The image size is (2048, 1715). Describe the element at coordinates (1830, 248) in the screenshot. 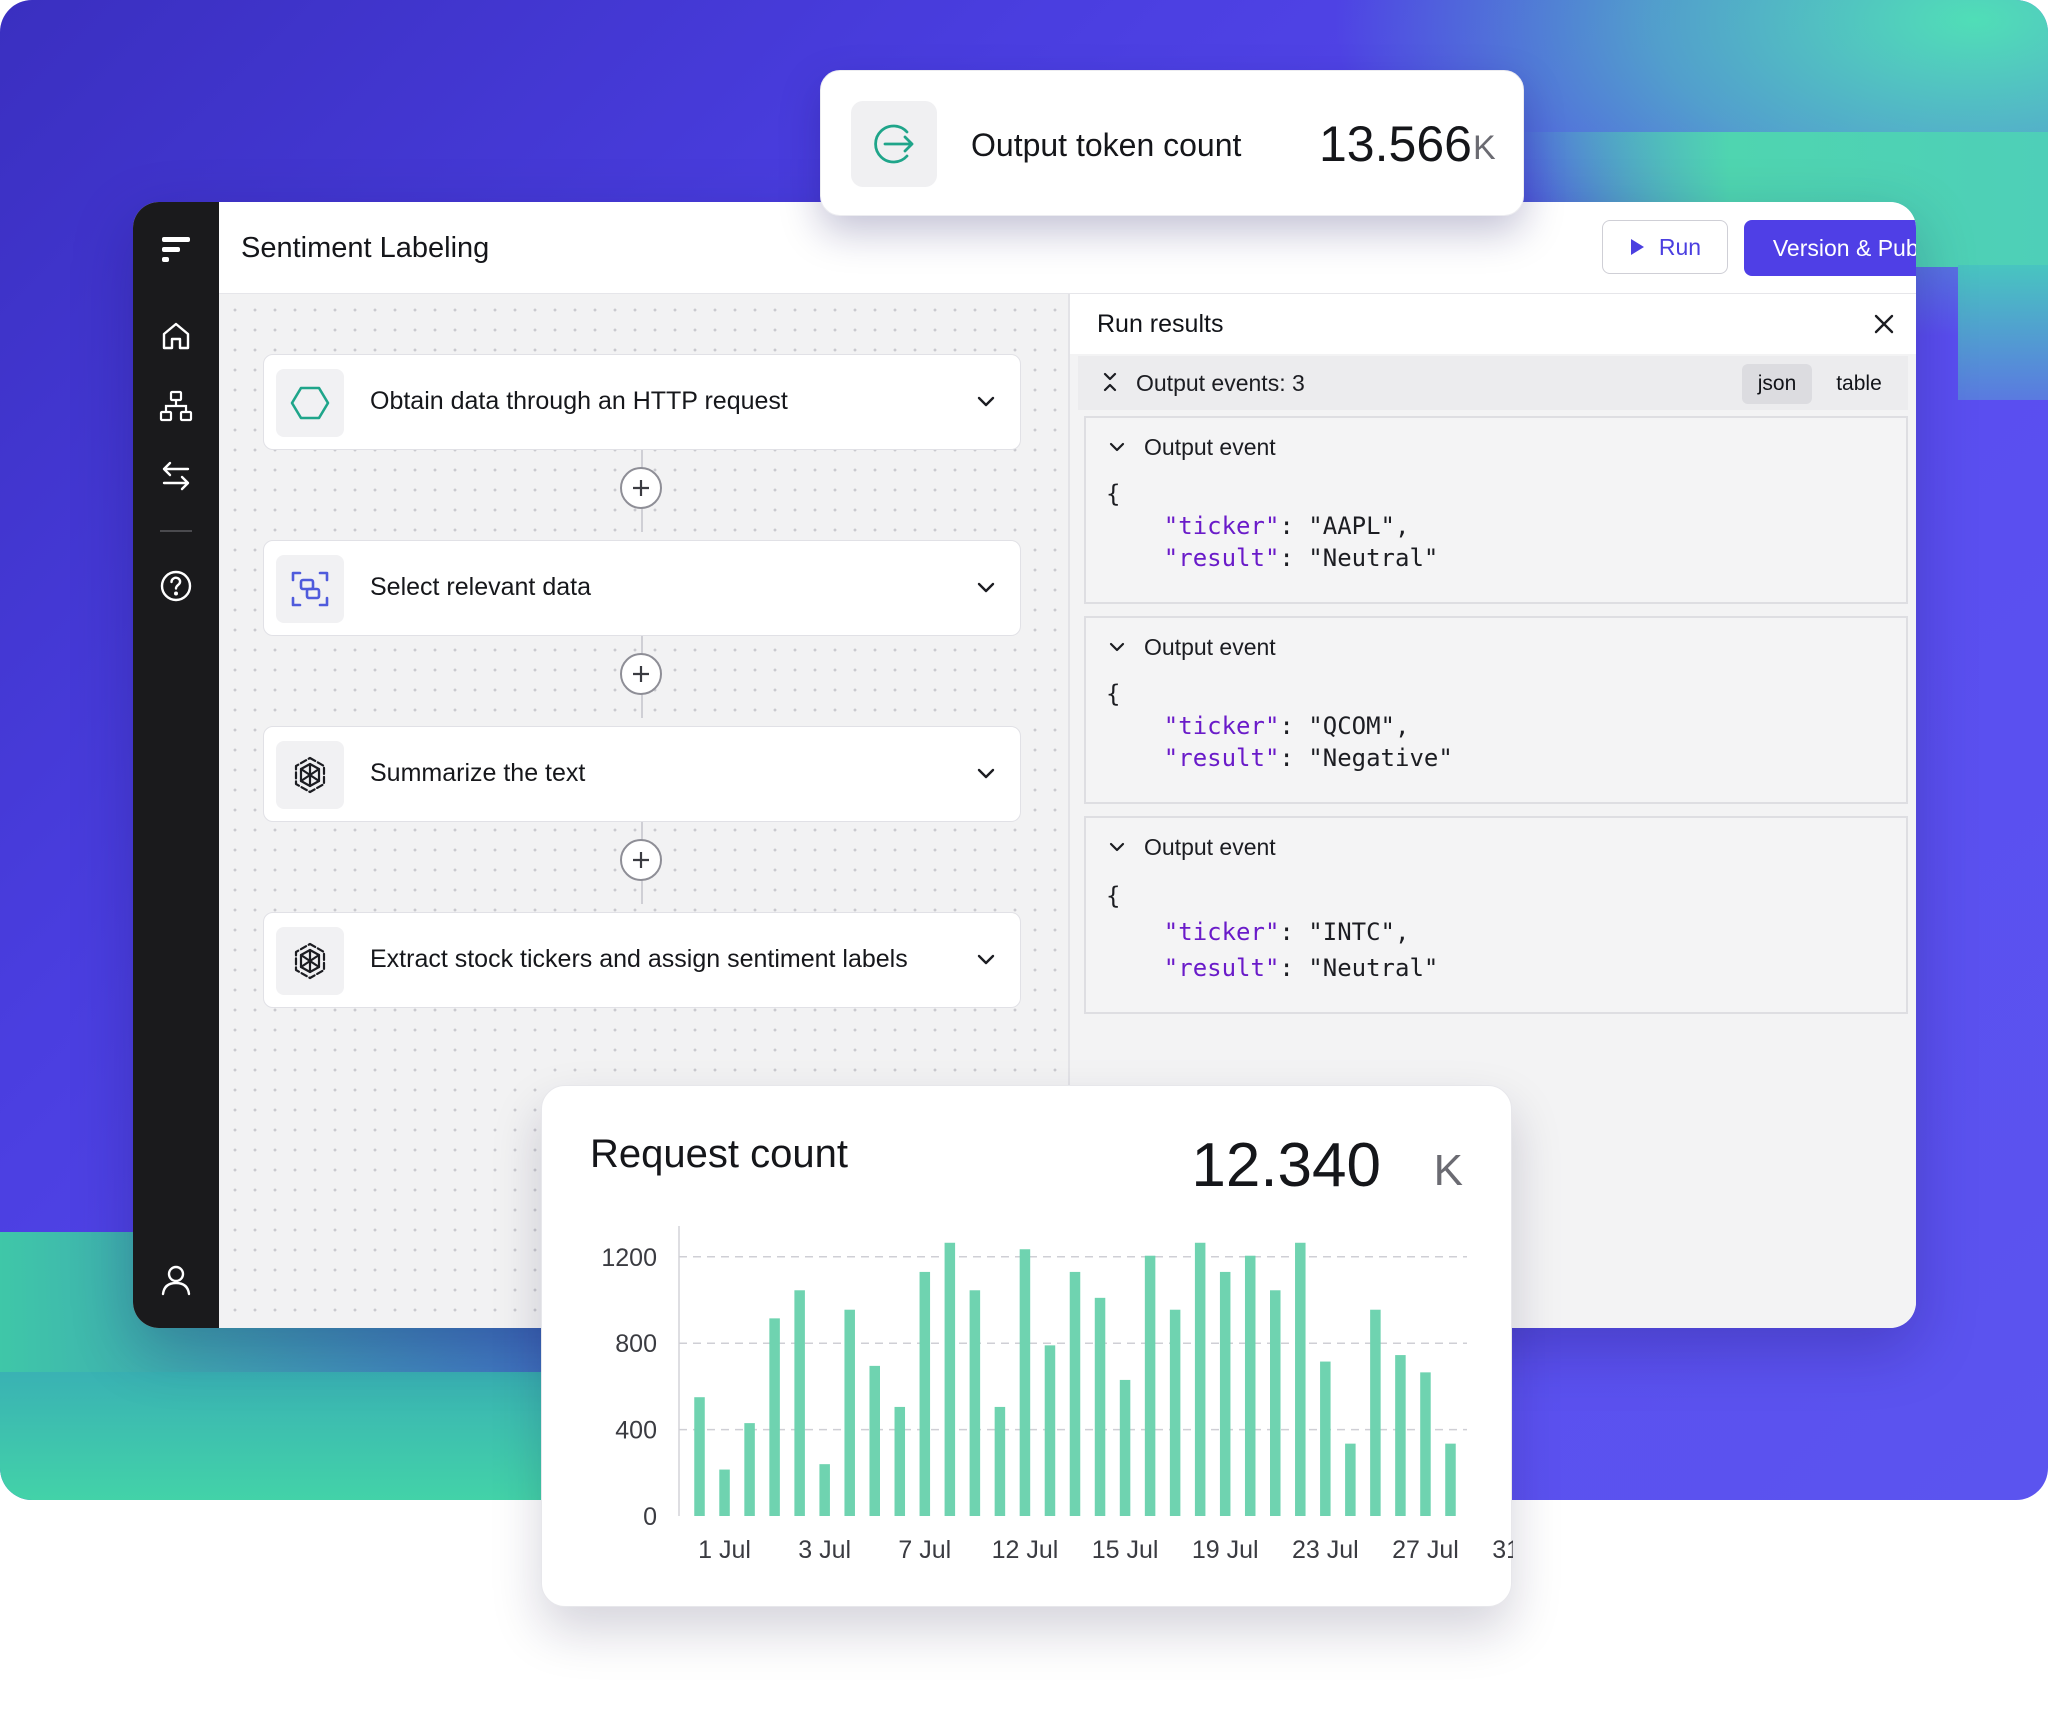

I see `version-publish-button: Version & Publish` at that location.